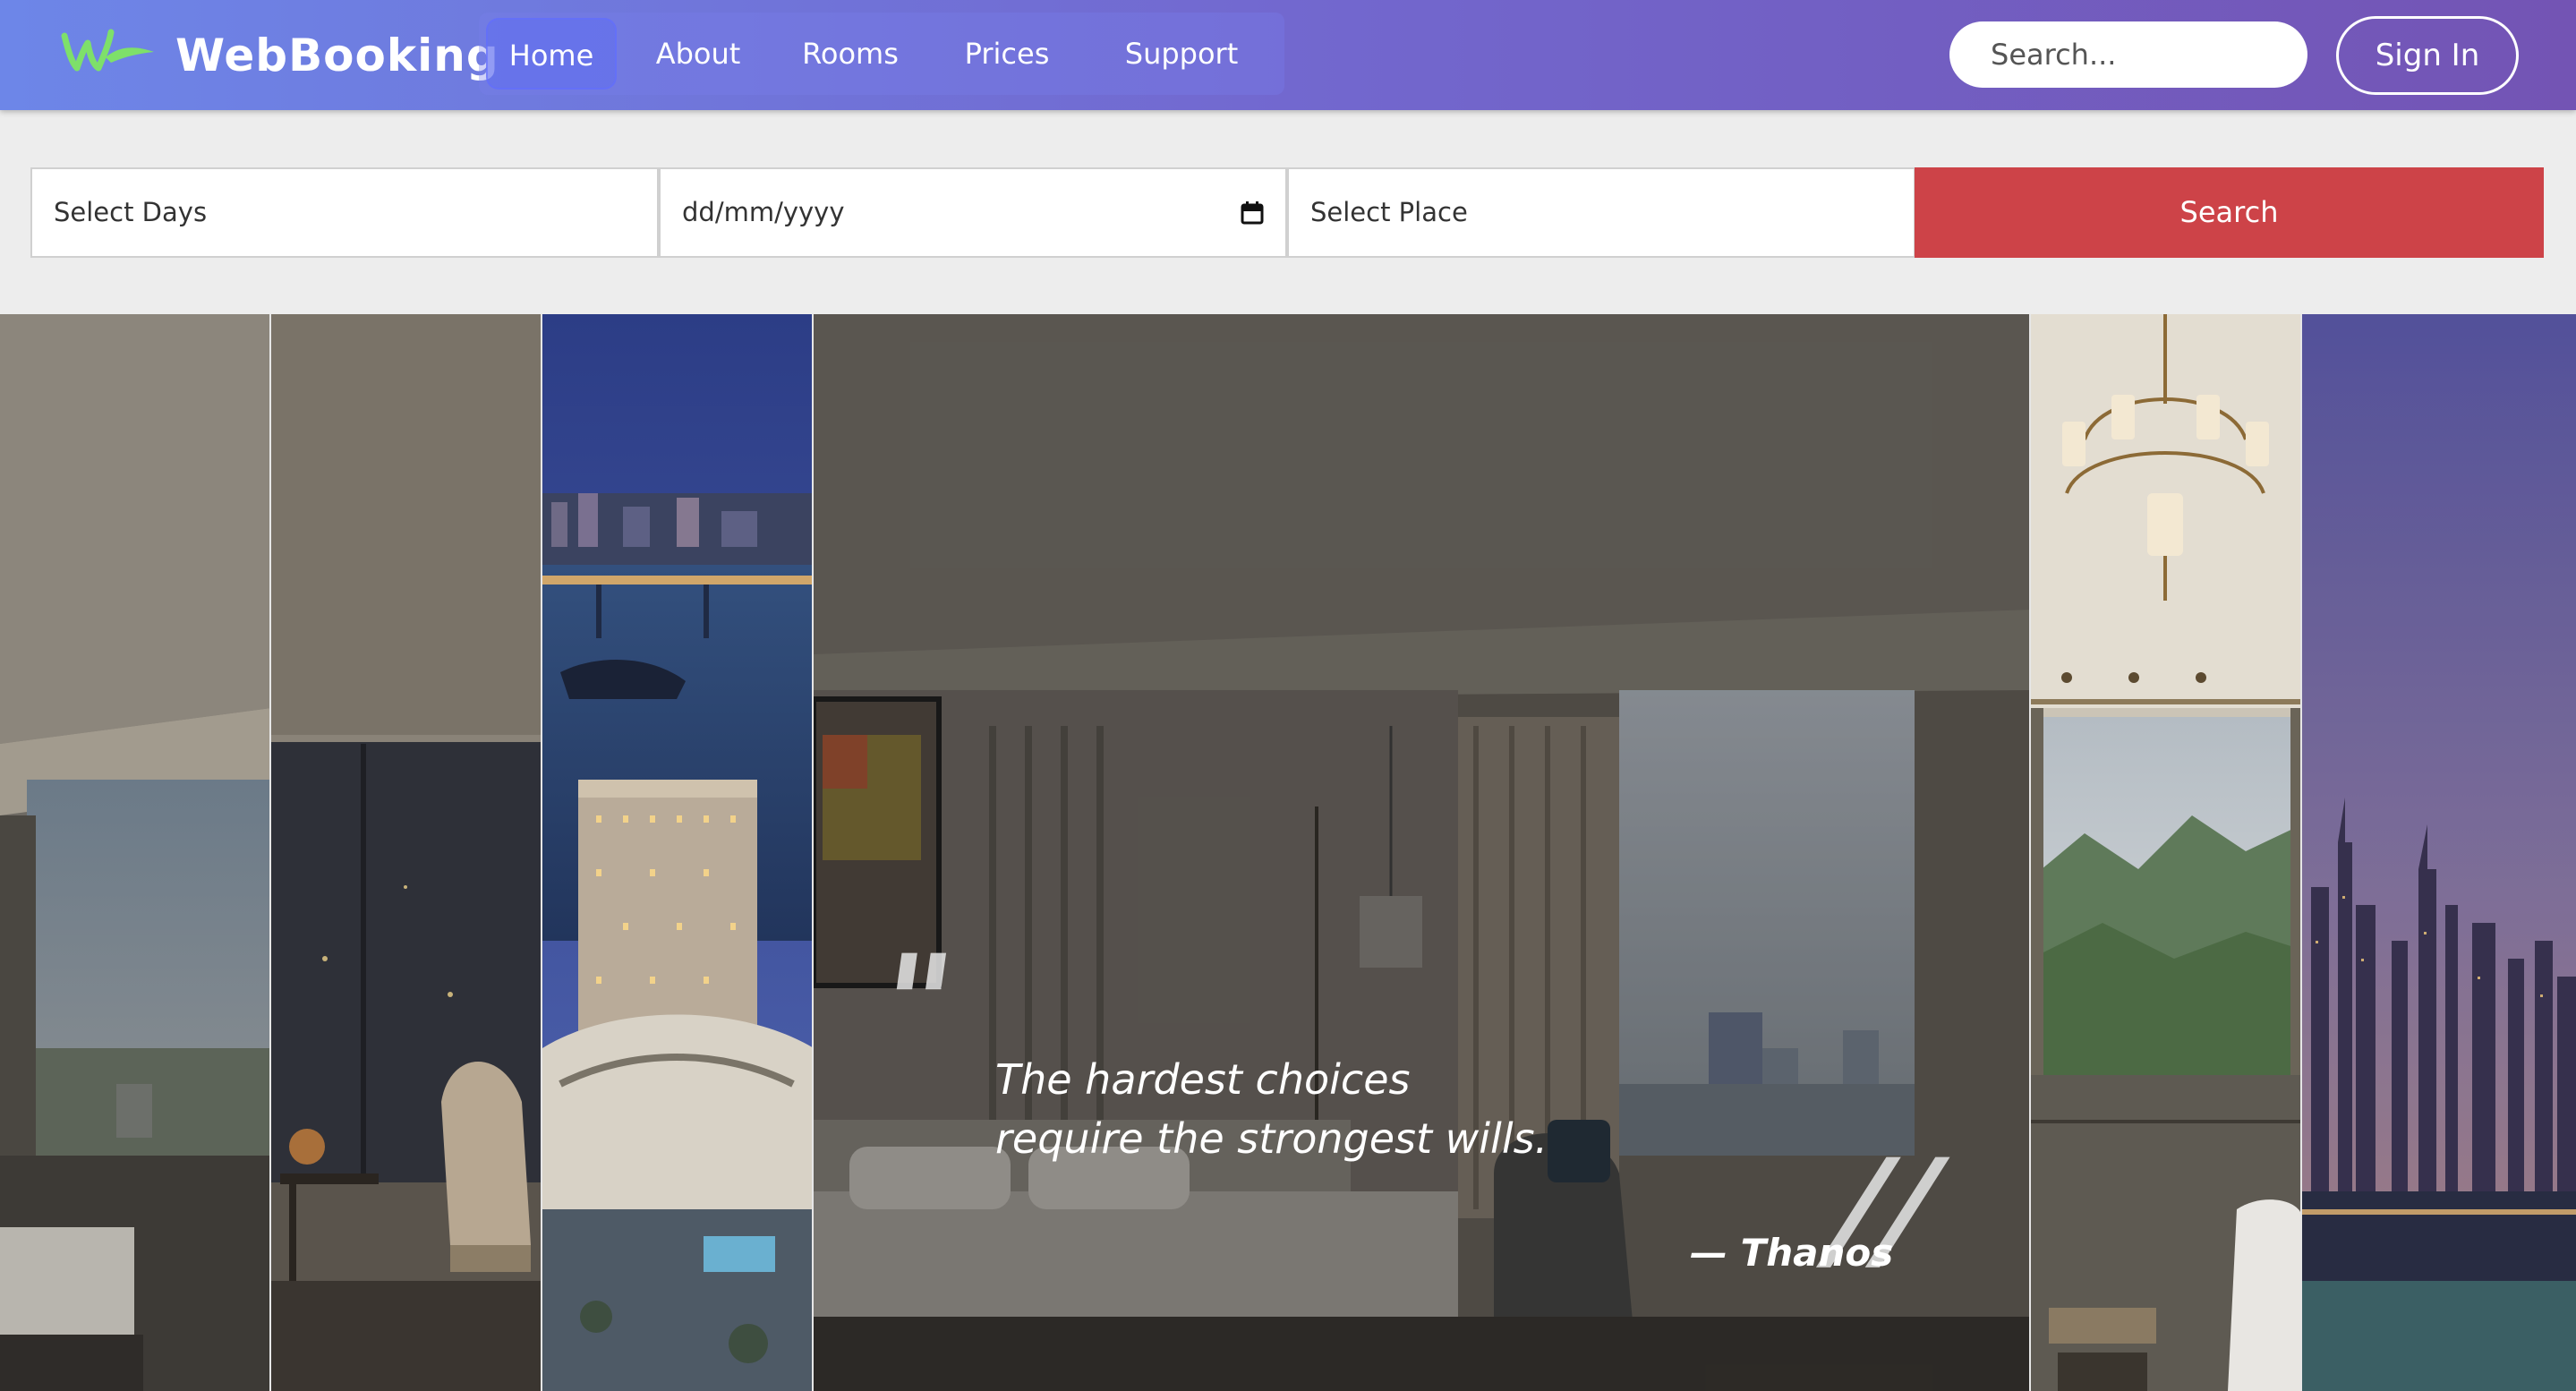 Image resolution: width=2576 pixels, height=1391 pixels. What do you see at coordinates (2166, 852) in the screenshot?
I see `gallery-panel-chandelier-mountains` at bounding box center [2166, 852].